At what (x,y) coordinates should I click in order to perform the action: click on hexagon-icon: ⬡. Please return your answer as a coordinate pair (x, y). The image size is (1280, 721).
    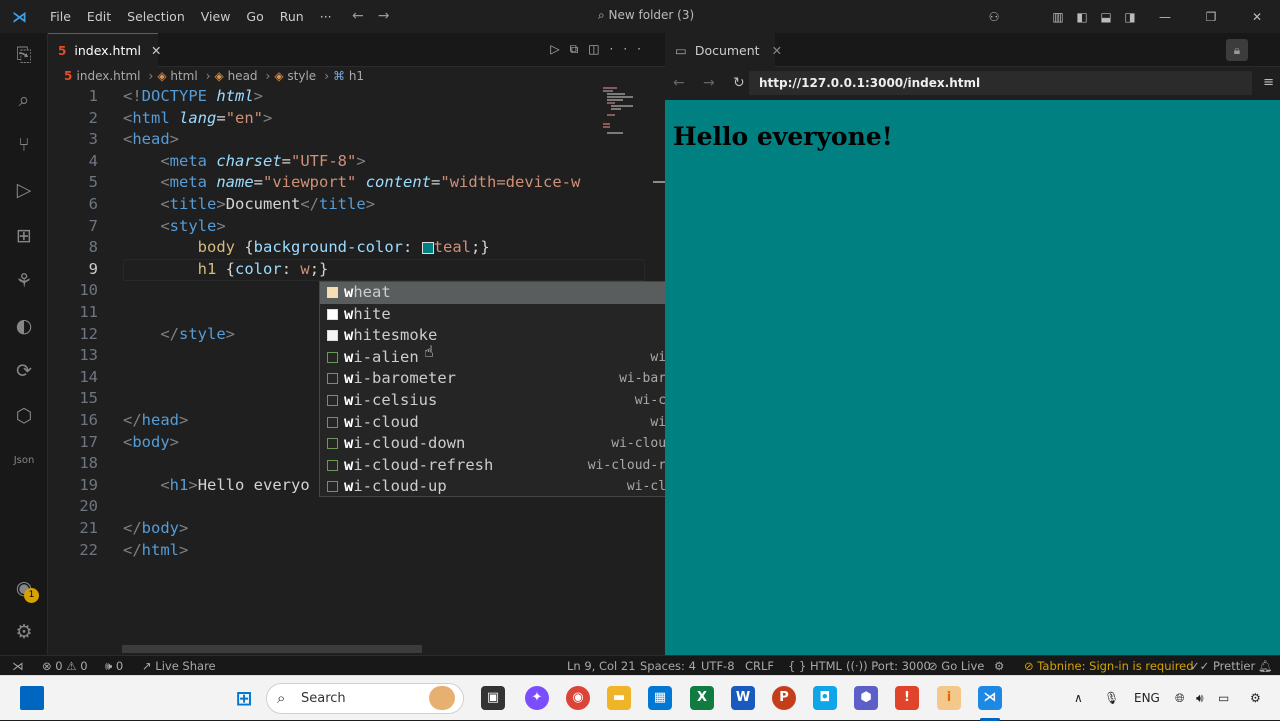
    Looking at the image, I should click on (24, 416).